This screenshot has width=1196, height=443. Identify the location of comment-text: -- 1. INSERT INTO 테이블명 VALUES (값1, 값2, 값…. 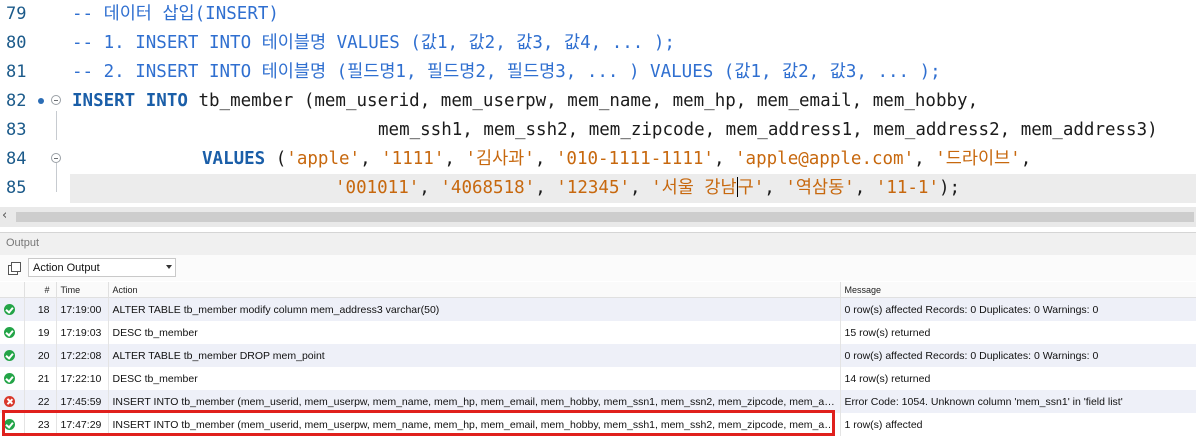
(373, 43).